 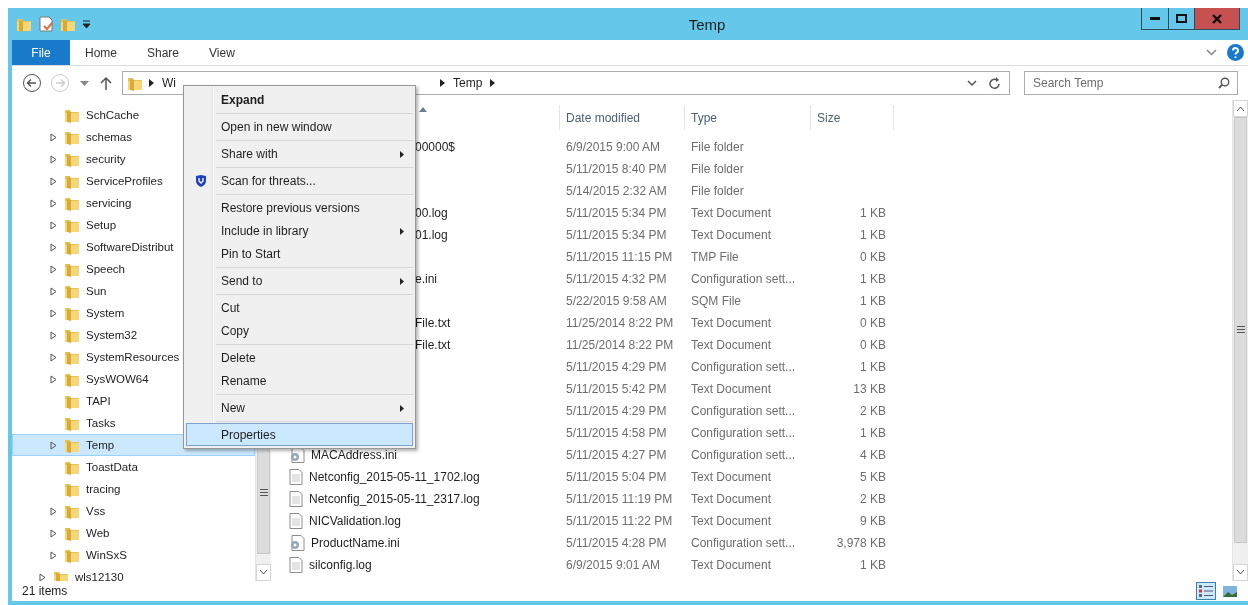 I want to click on tree-item: Web, so click(x=133, y=533).